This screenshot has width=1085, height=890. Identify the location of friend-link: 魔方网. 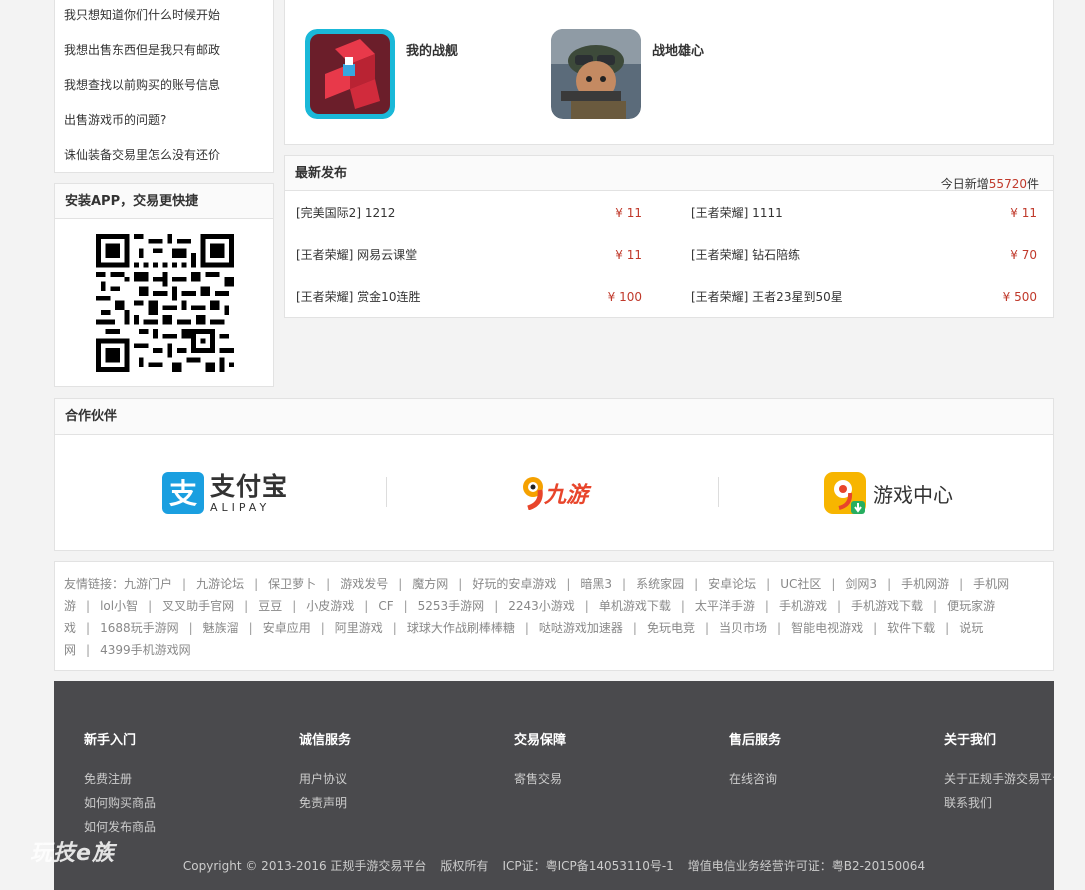
(430, 584).